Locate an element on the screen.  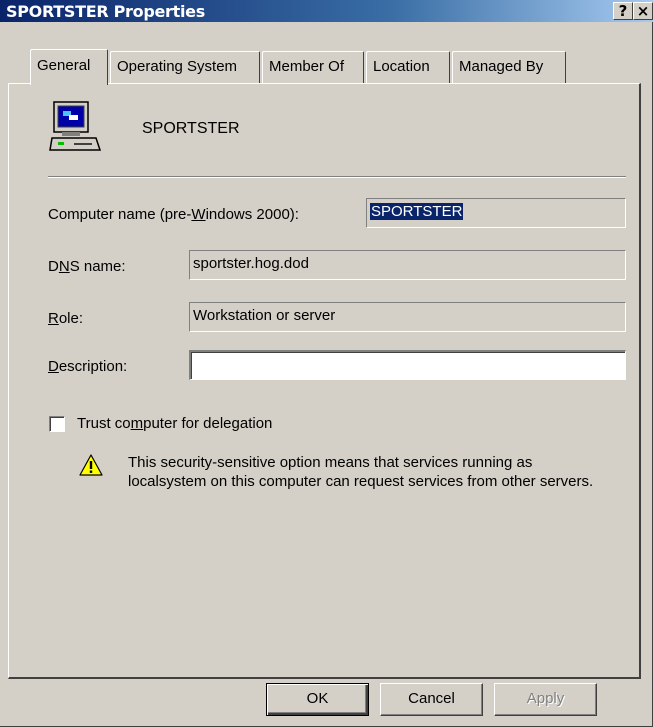
tab-general: General is located at coordinates (69, 67).